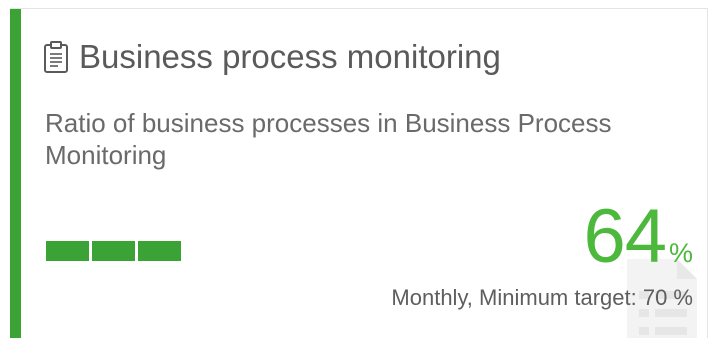 The height and width of the screenshot is (338, 710). I want to click on status-accent-bar, so click(15, 173).